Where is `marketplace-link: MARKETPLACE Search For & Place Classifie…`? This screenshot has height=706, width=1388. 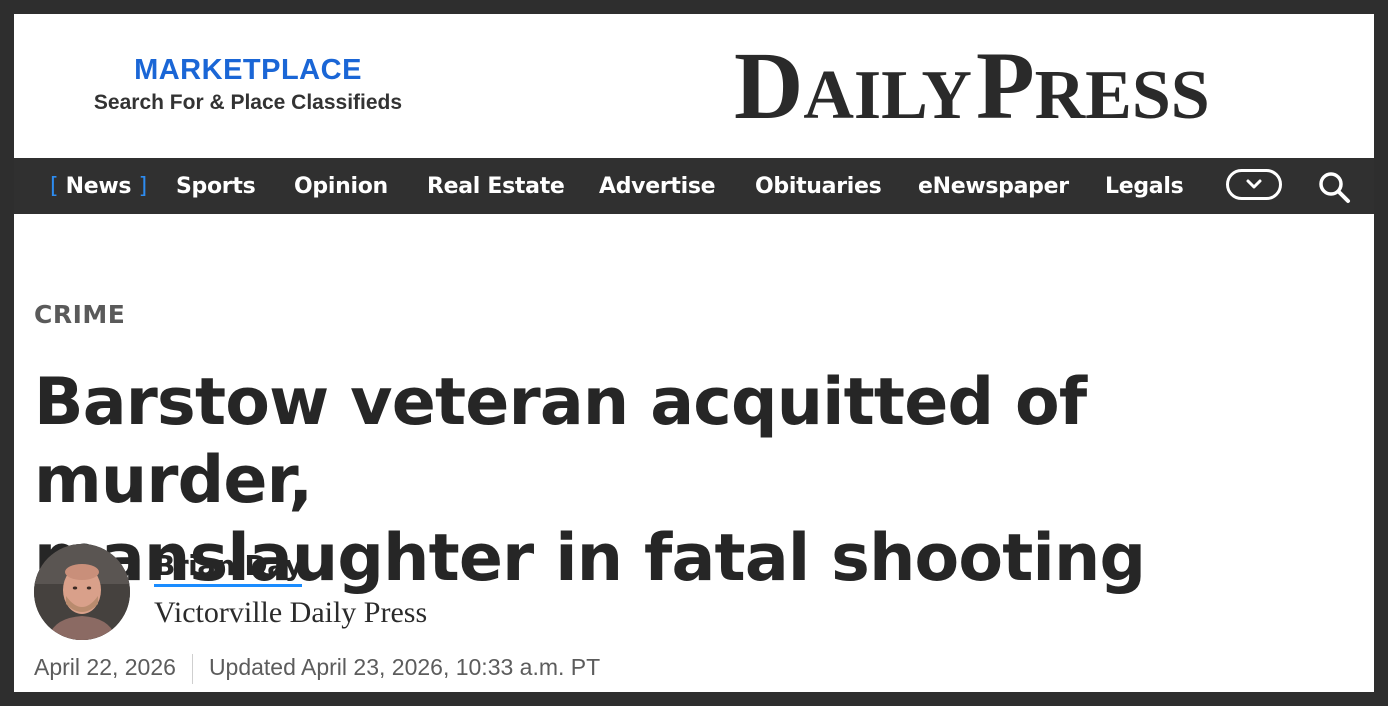
marketplace-link: MARKETPLACE Search For & Place Classifie… is located at coordinates (248, 84).